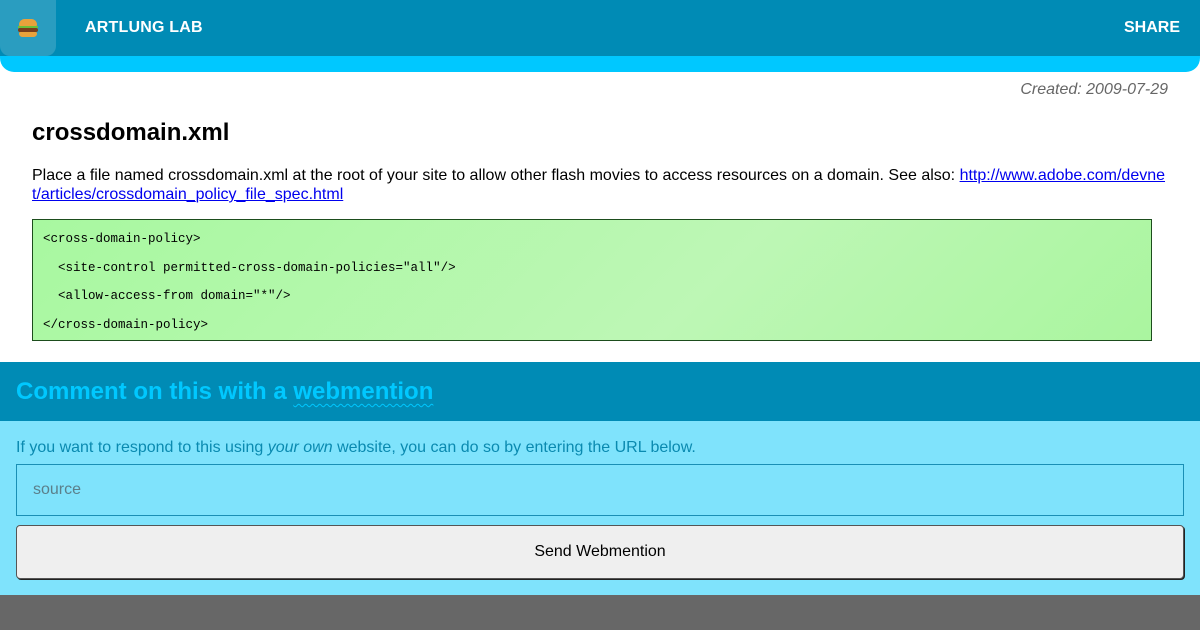  I want to click on instructions-emphasis: your own, so click(300, 447).